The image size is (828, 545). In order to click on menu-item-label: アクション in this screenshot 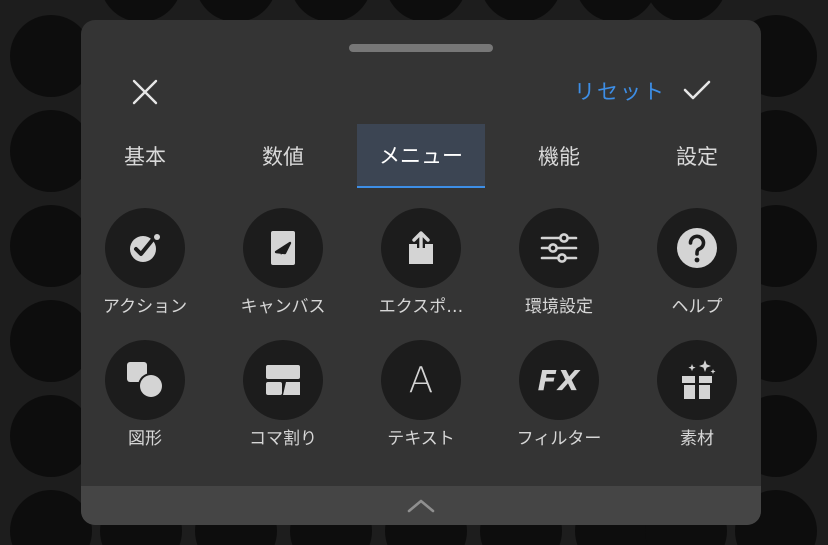, I will do `click(145, 307)`.